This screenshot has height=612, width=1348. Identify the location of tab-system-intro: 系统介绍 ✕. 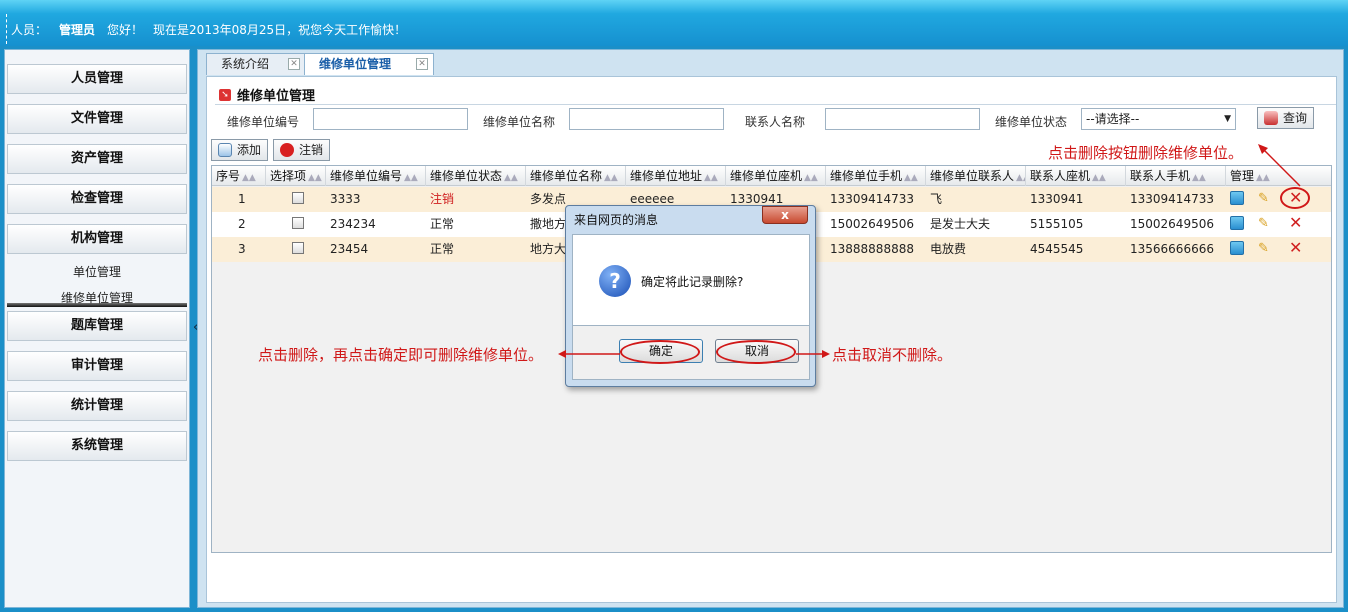
(256, 64).